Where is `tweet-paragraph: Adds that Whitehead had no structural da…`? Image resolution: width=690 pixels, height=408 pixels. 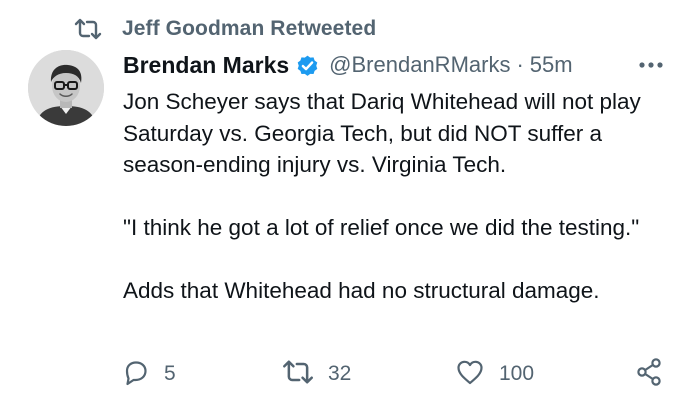 tweet-paragraph: Adds that Whitehead had no structural da… is located at coordinates (361, 290).